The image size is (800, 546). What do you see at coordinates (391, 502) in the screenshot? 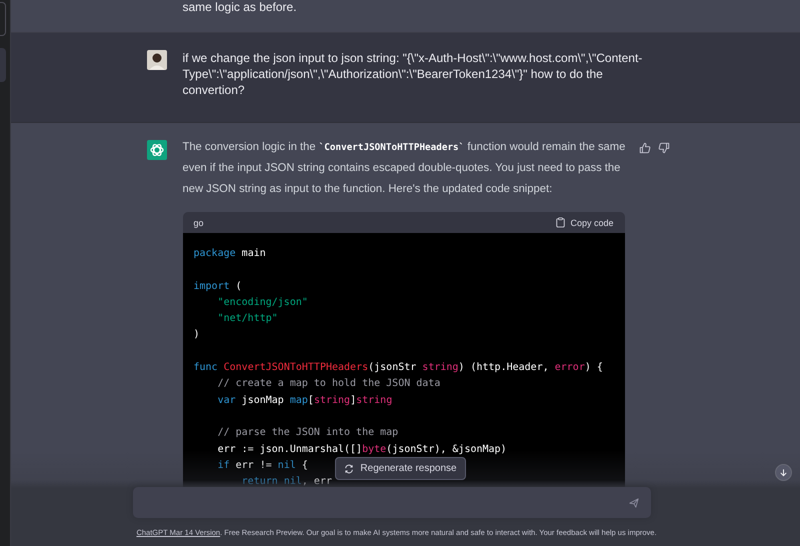
I see `message-input-field` at bounding box center [391, 502].